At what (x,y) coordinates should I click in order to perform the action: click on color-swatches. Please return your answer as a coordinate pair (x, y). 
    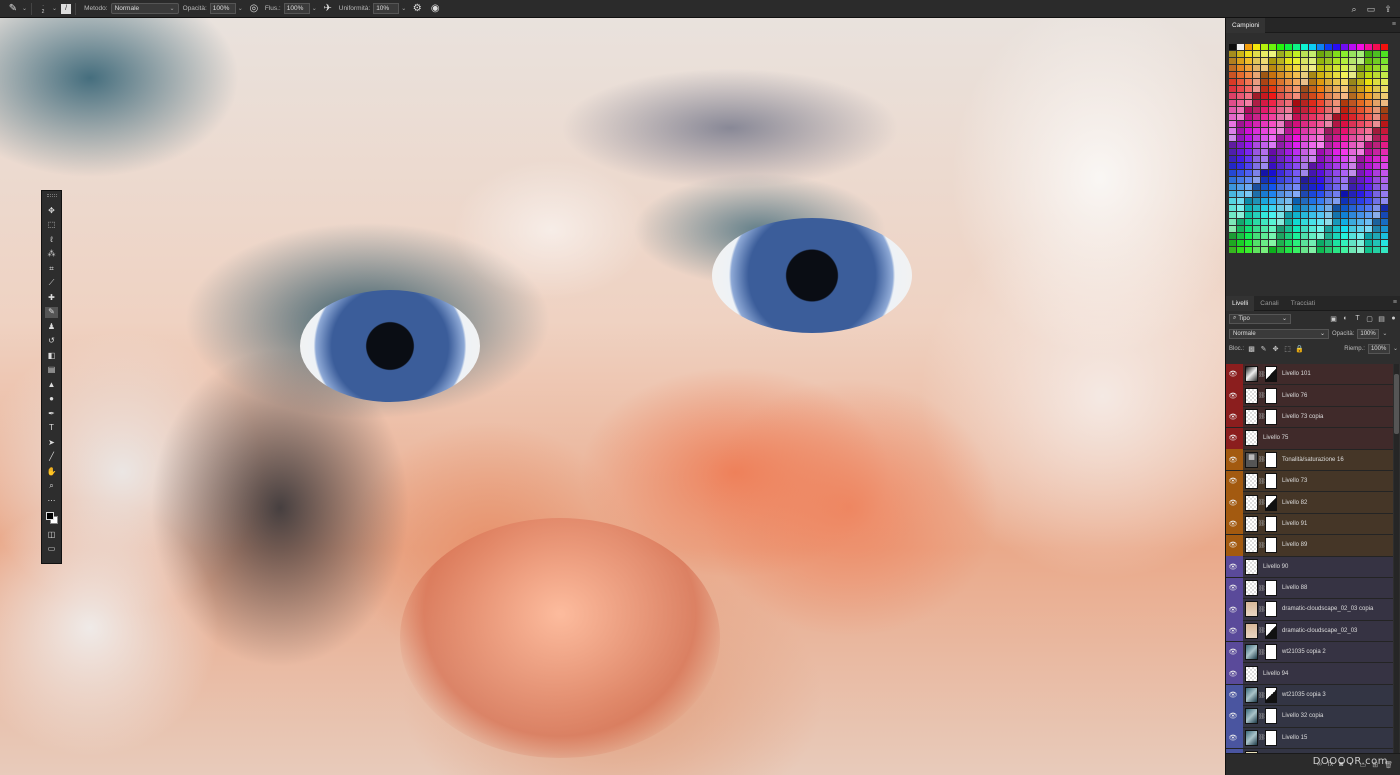
    Looking at the image, I should click on (52, 518).